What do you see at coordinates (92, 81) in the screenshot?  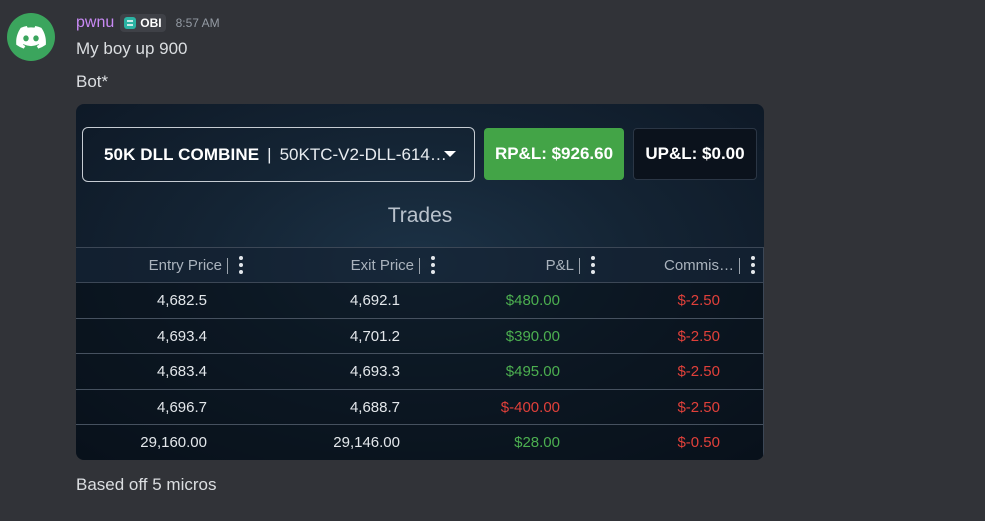 I see `message-line: Bot*` at bounding box center [92, 81].